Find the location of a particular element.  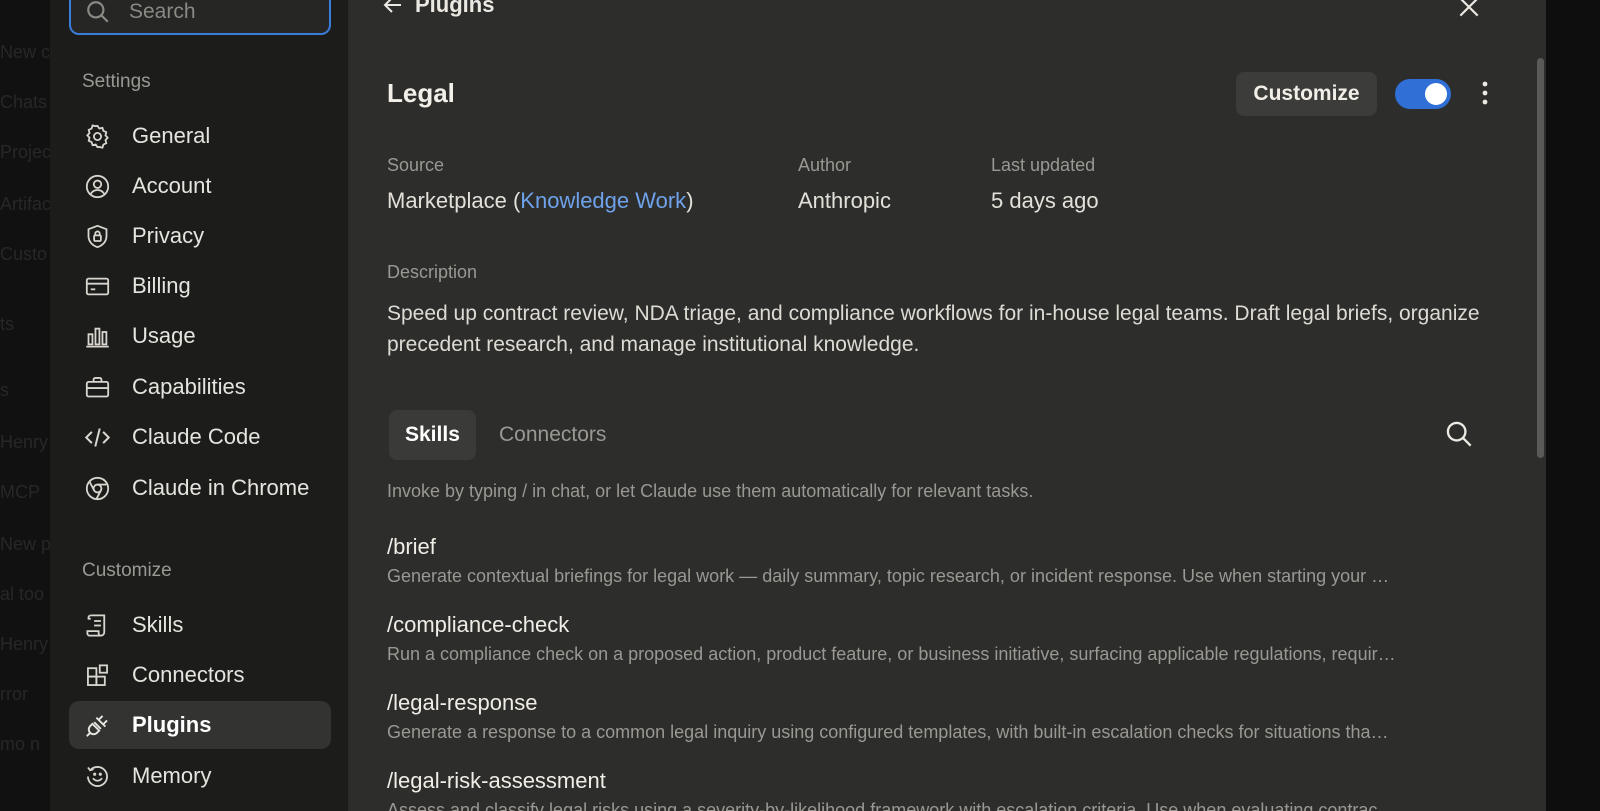

ghost-item: Chats is located at coordinates (24, 102).